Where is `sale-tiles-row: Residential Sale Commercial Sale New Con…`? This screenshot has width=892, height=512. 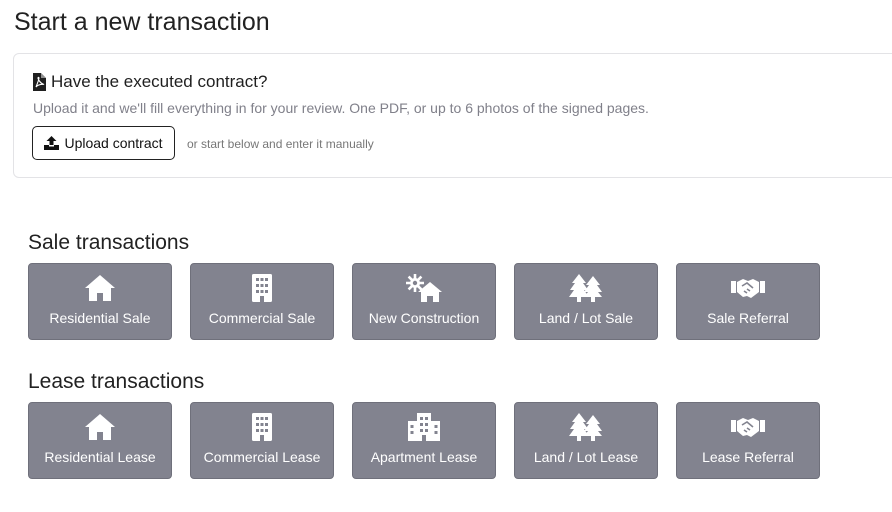 sale-tiles-row: Residential Sale Commercial Sale New Con… is located at coordinates (424, 301).